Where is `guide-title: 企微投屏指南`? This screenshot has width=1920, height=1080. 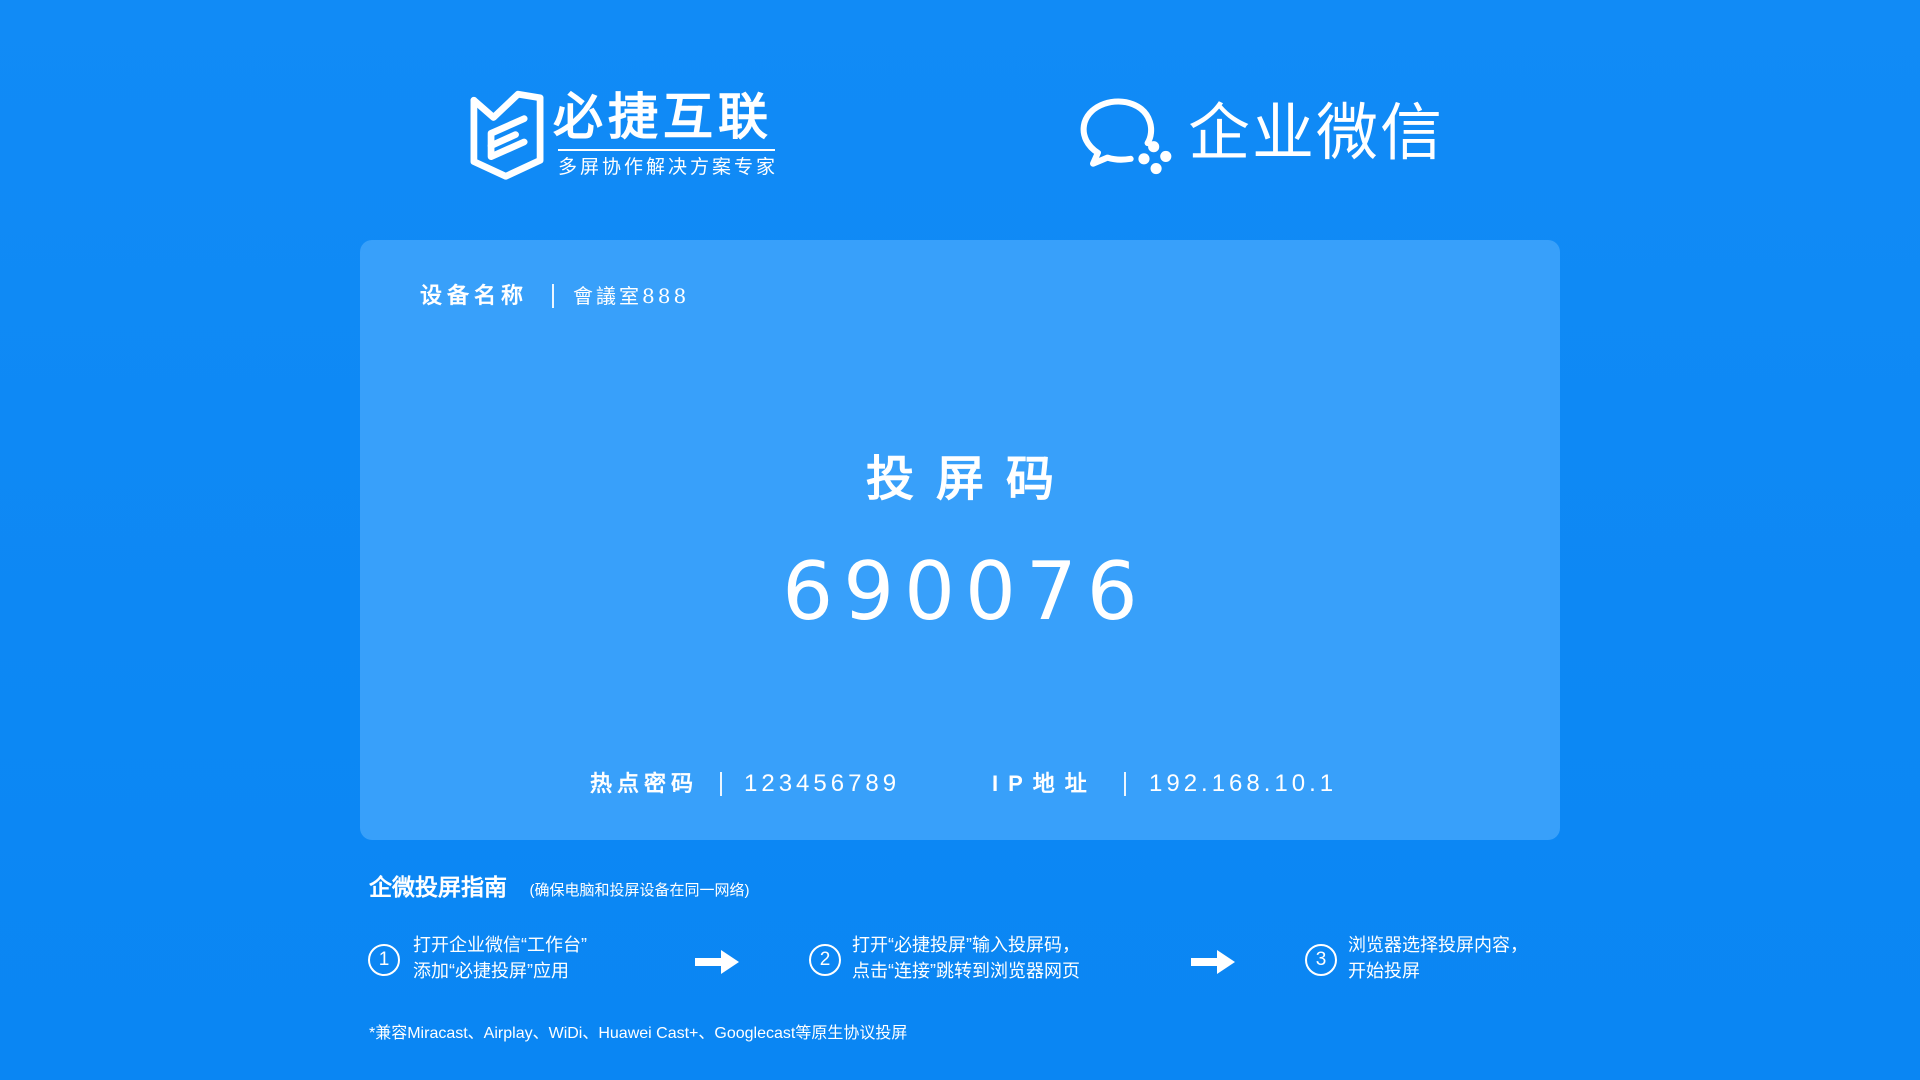
guide-title: 企微投屏指南 is located at coordinates (438, 887).